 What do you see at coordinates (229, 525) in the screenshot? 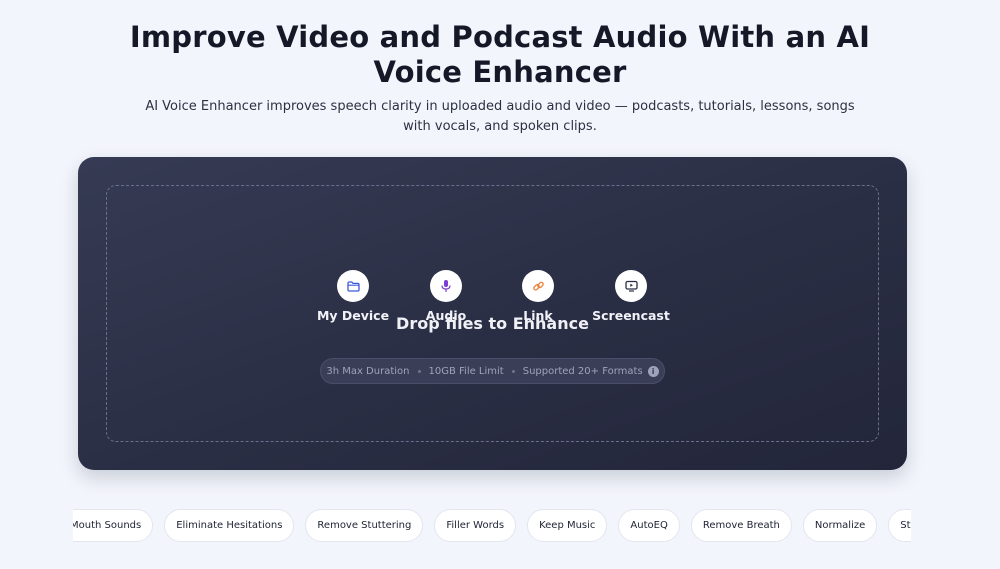
I see `feature-chip: Eliminate Hesitations` at bounding box center [229, 525].